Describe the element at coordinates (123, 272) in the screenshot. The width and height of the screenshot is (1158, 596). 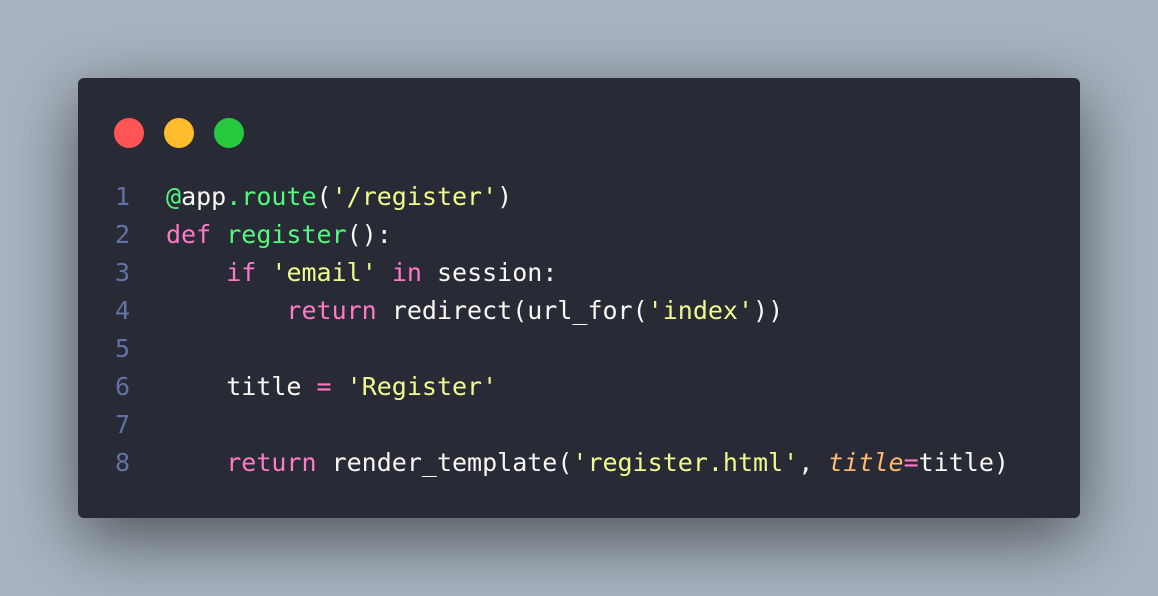
I see `line-number: 3` at that location.